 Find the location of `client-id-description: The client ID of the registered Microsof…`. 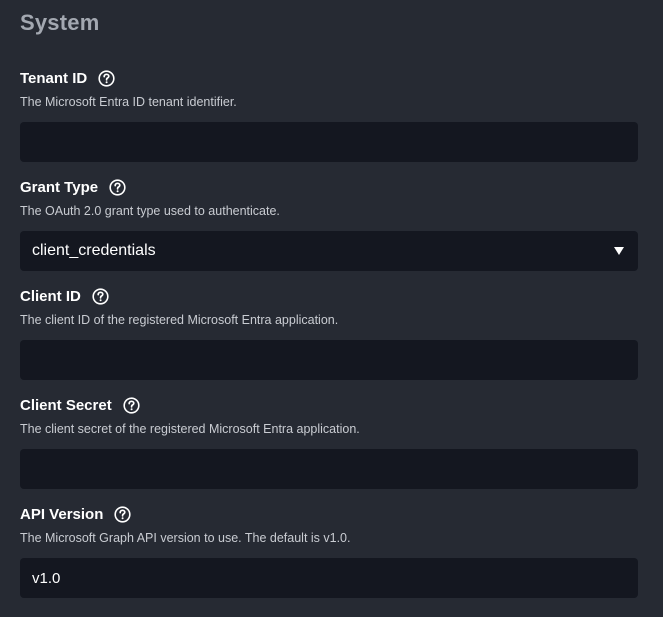

client-id-description: The client ID of the registered Microsof… is located at coordinates (179, 320).